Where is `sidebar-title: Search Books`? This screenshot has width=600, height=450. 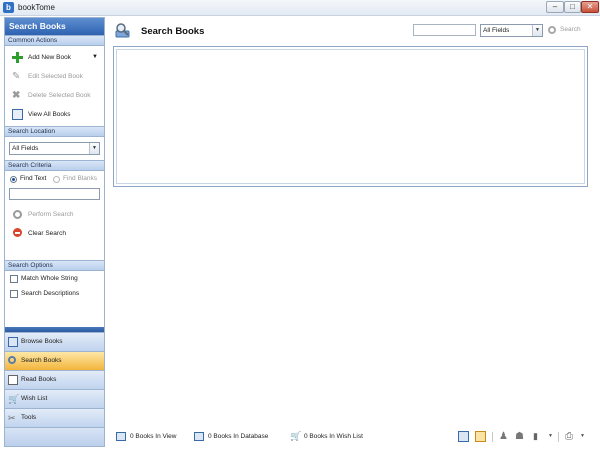 sidebar-title: Search Books is located at coordinates (54, 26).